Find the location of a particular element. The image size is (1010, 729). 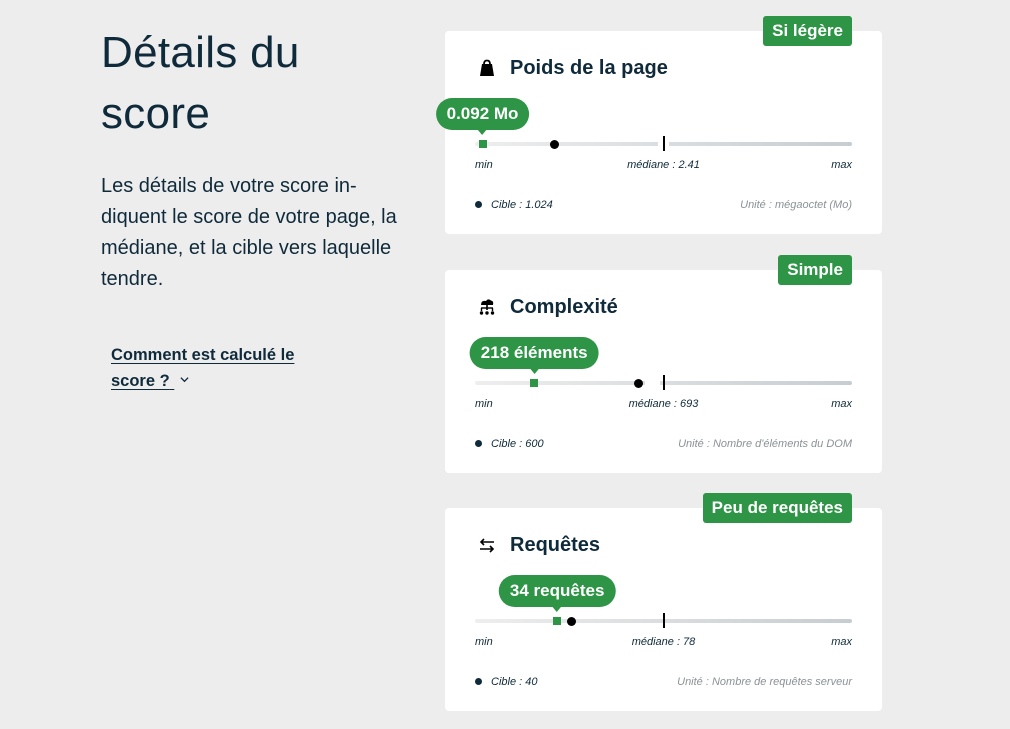

status-badge: Simple is located at coordinates (815, 270).